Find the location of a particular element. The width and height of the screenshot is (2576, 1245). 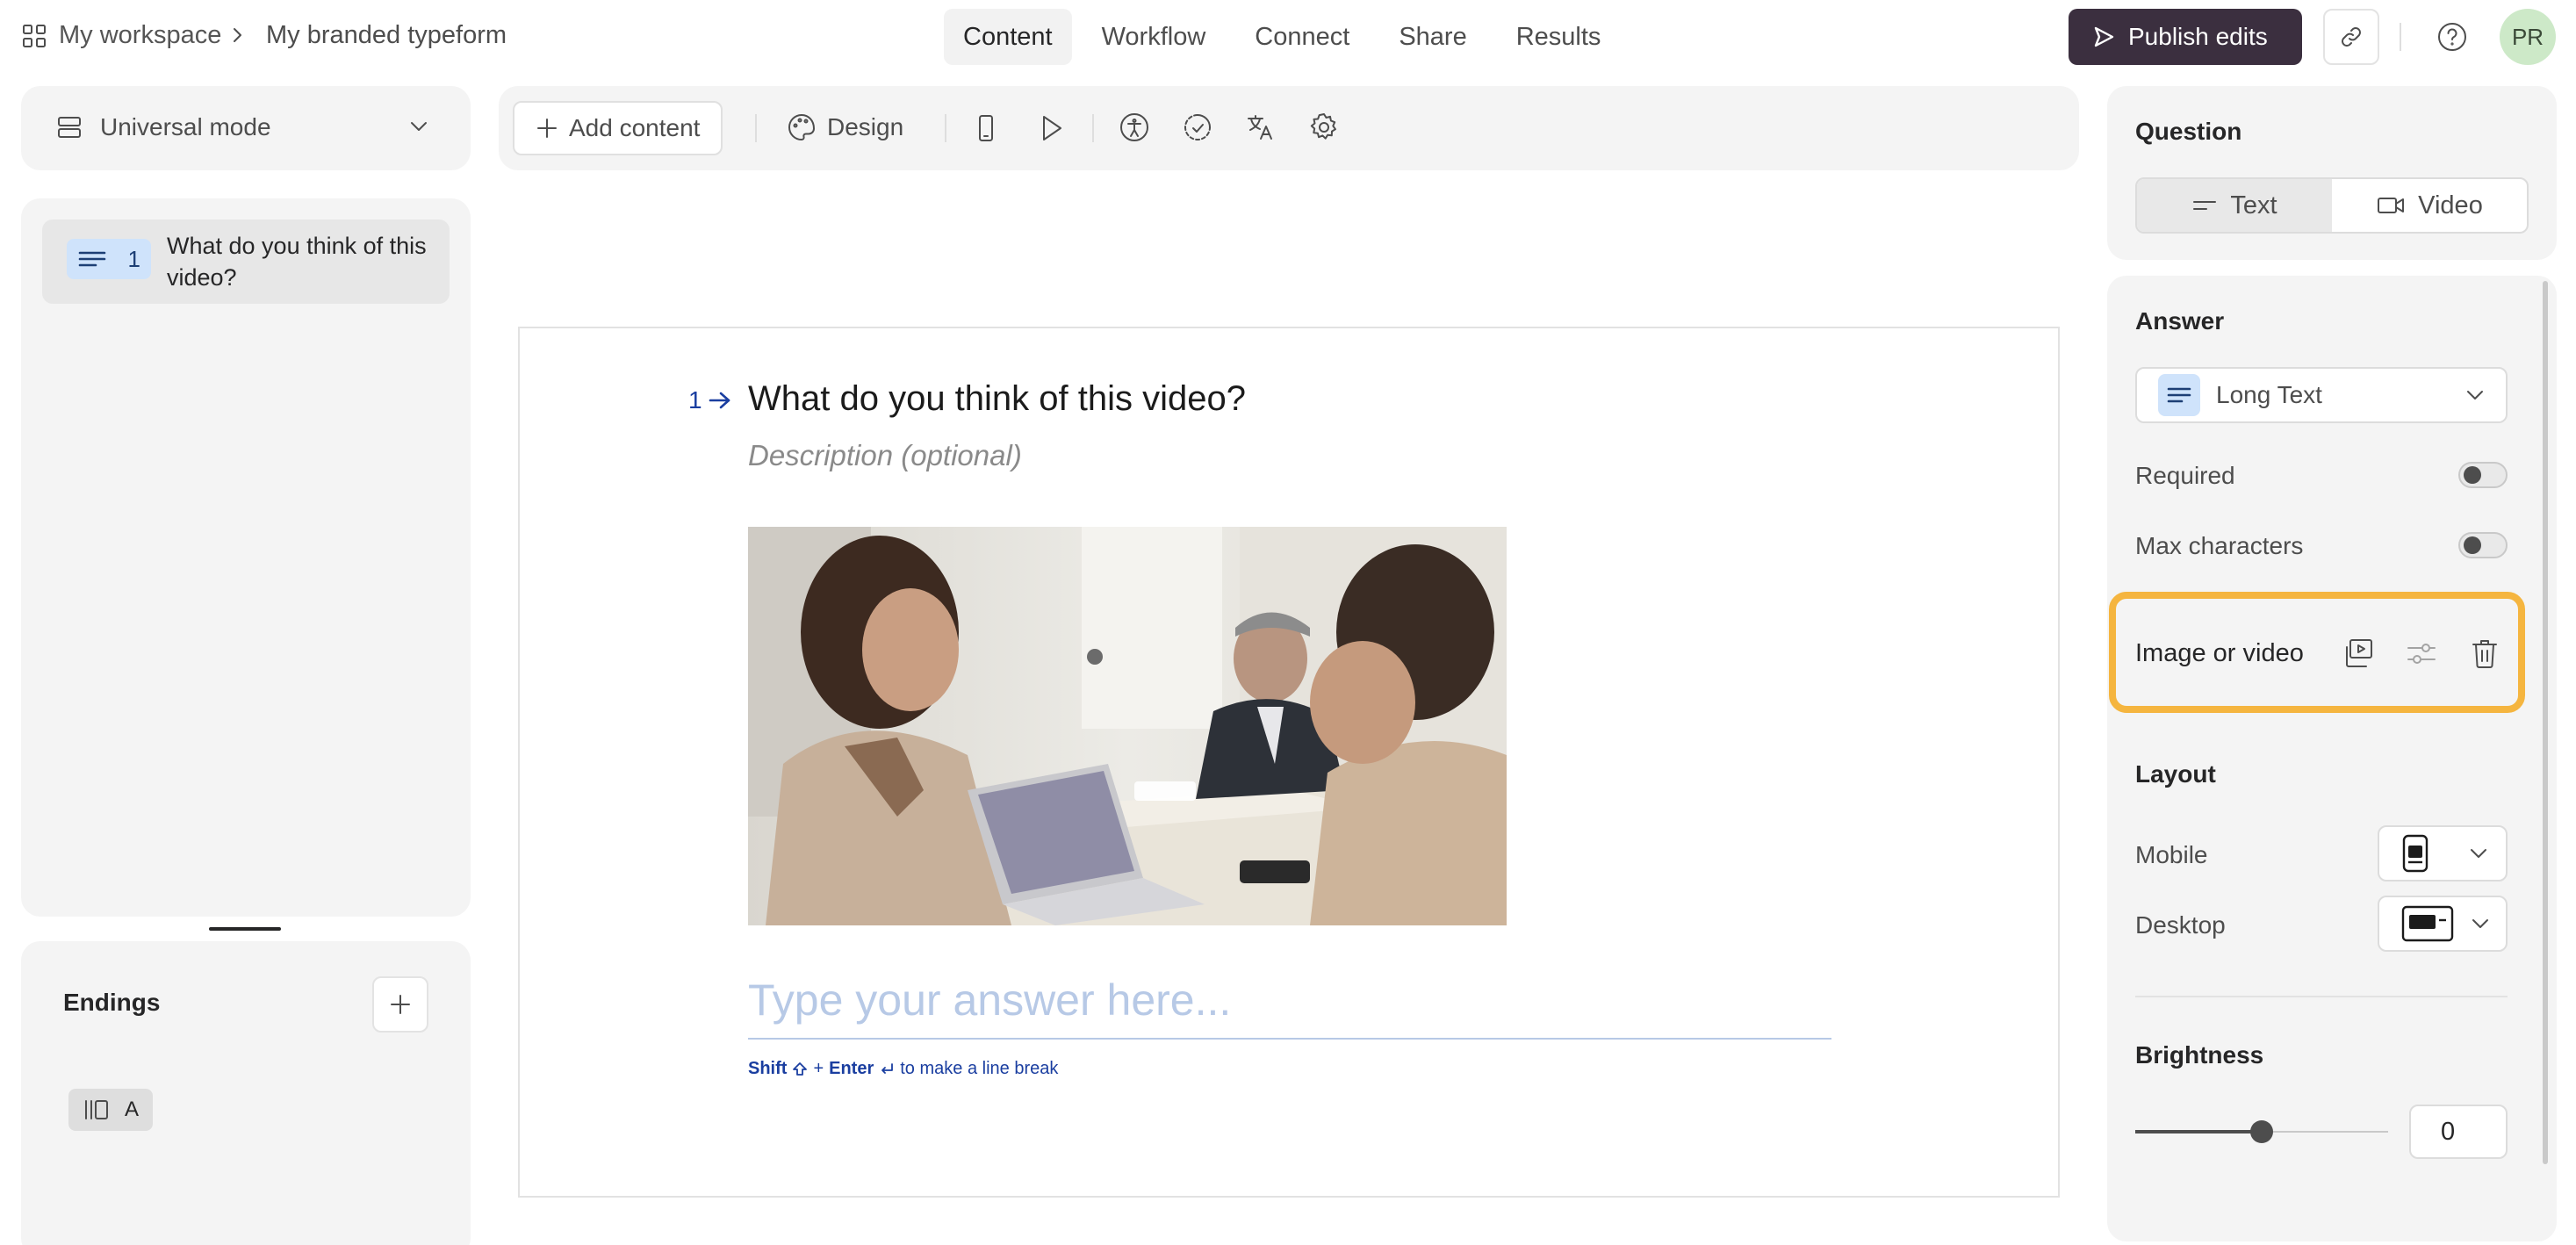

add-content-button: Add content is located at coordinates (618, 128).